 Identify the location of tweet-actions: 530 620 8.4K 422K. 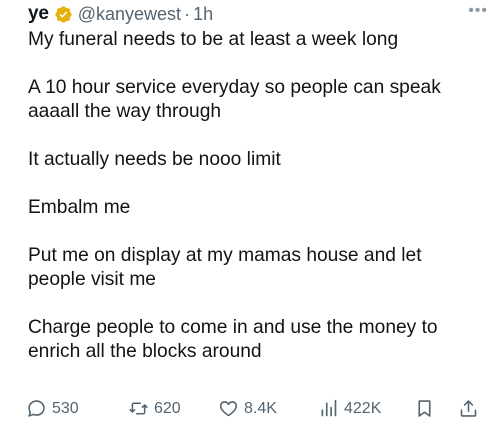
(256, 410).